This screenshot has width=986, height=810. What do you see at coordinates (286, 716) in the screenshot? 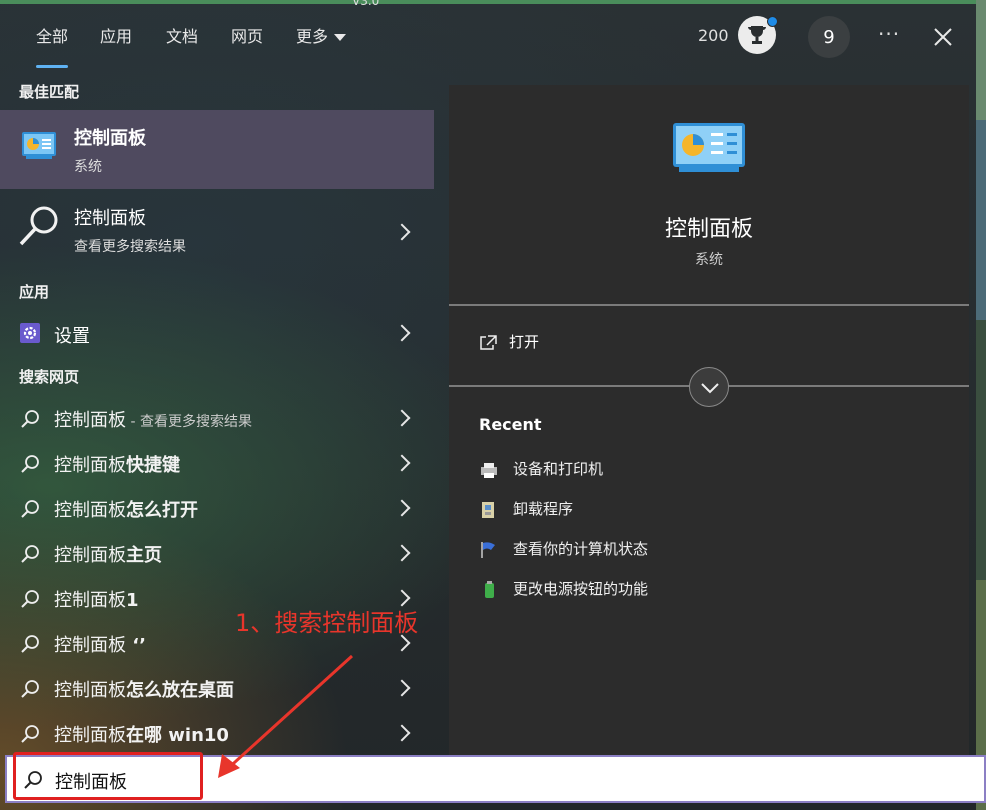
I see `annotation-arrow` at bounding box center [286, 716].